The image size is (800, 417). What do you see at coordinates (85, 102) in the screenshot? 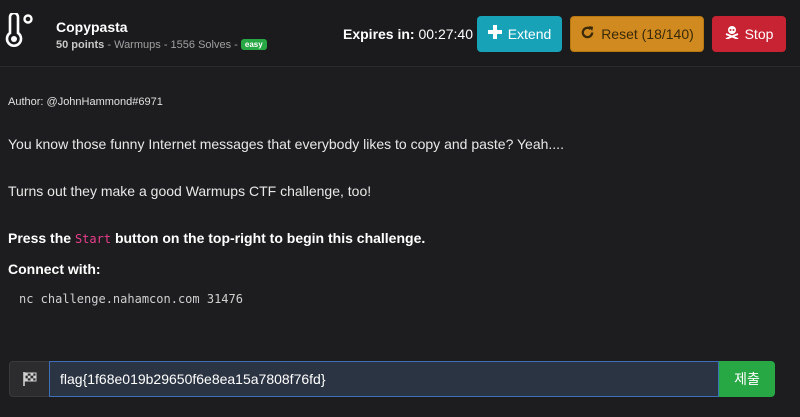
I see `author-line: Author: @JohnHammond#6971` at bounding box center [85, 102].